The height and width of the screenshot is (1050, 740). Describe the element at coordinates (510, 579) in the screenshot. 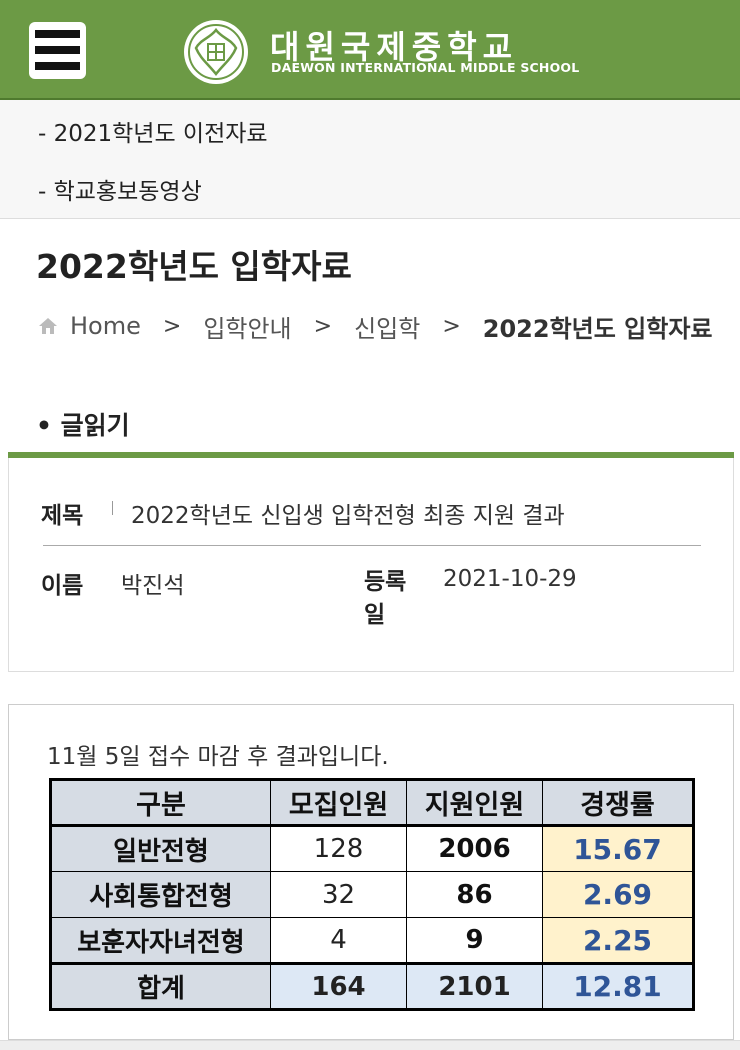

I see `post-date: 2021-10-29` at that location.